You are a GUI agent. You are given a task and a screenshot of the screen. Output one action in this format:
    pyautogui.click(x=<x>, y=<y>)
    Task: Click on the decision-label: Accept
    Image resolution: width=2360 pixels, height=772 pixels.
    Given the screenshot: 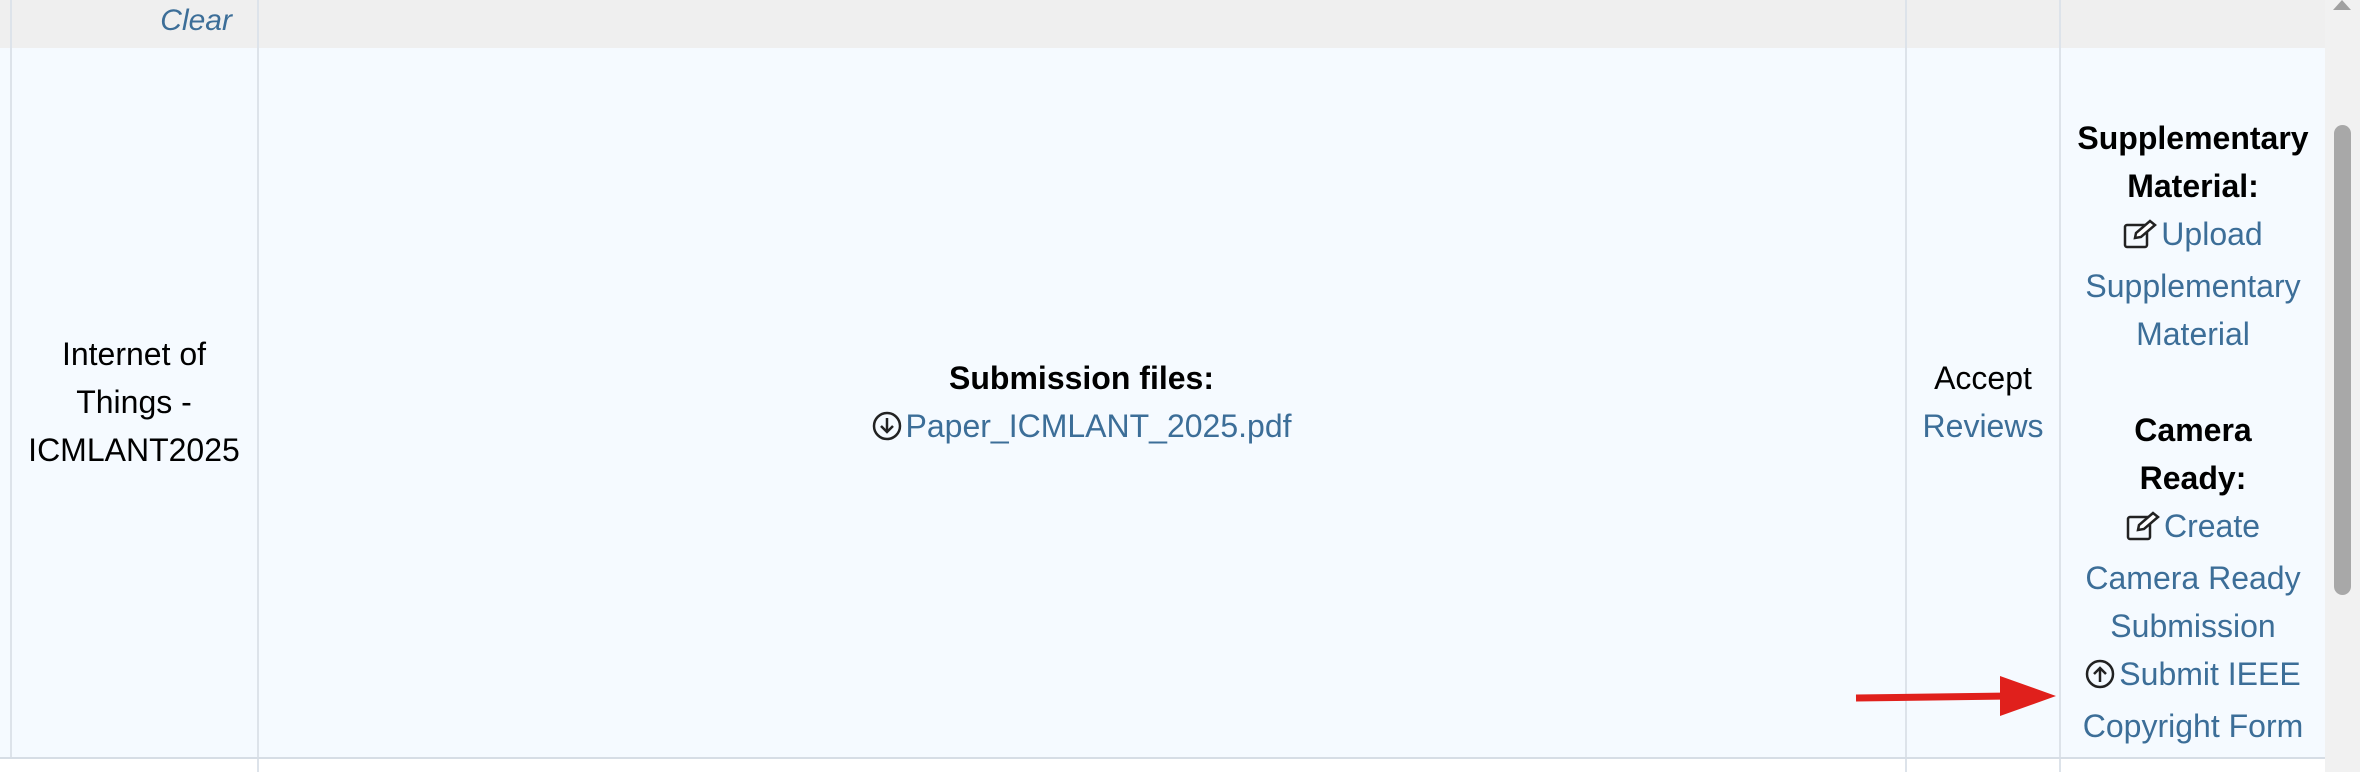 What is the action you would take?
    pyautogui.click(x=1983, y=378)
    